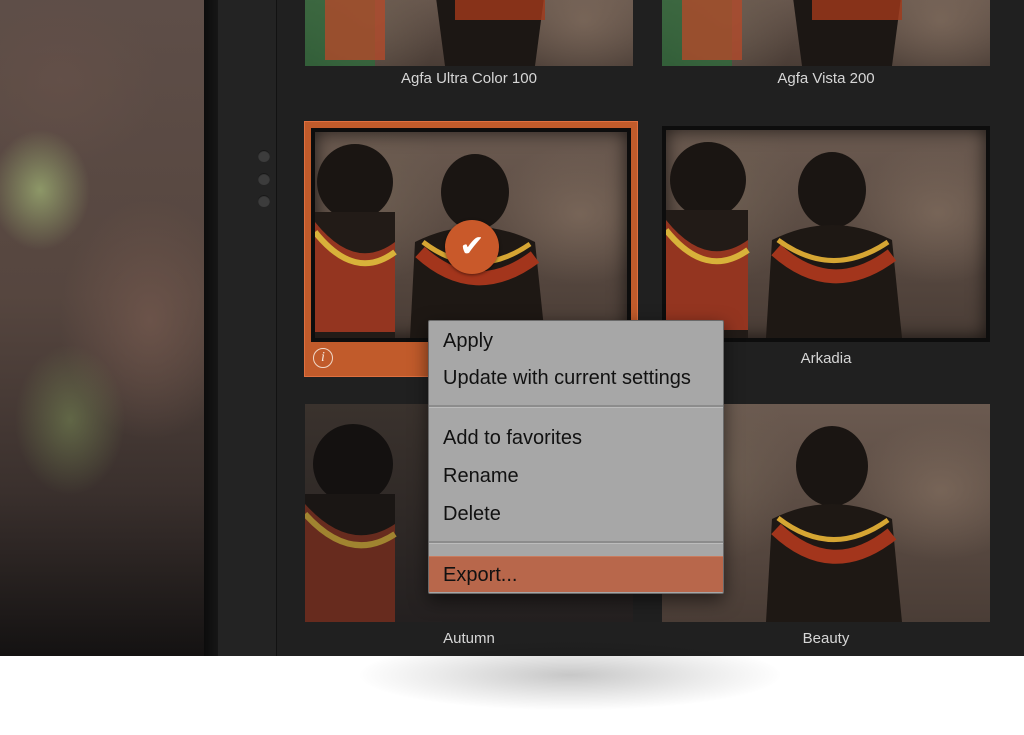  I want to click on menu-item-add-to-favorites: Add to favorites, so click(576, 438).